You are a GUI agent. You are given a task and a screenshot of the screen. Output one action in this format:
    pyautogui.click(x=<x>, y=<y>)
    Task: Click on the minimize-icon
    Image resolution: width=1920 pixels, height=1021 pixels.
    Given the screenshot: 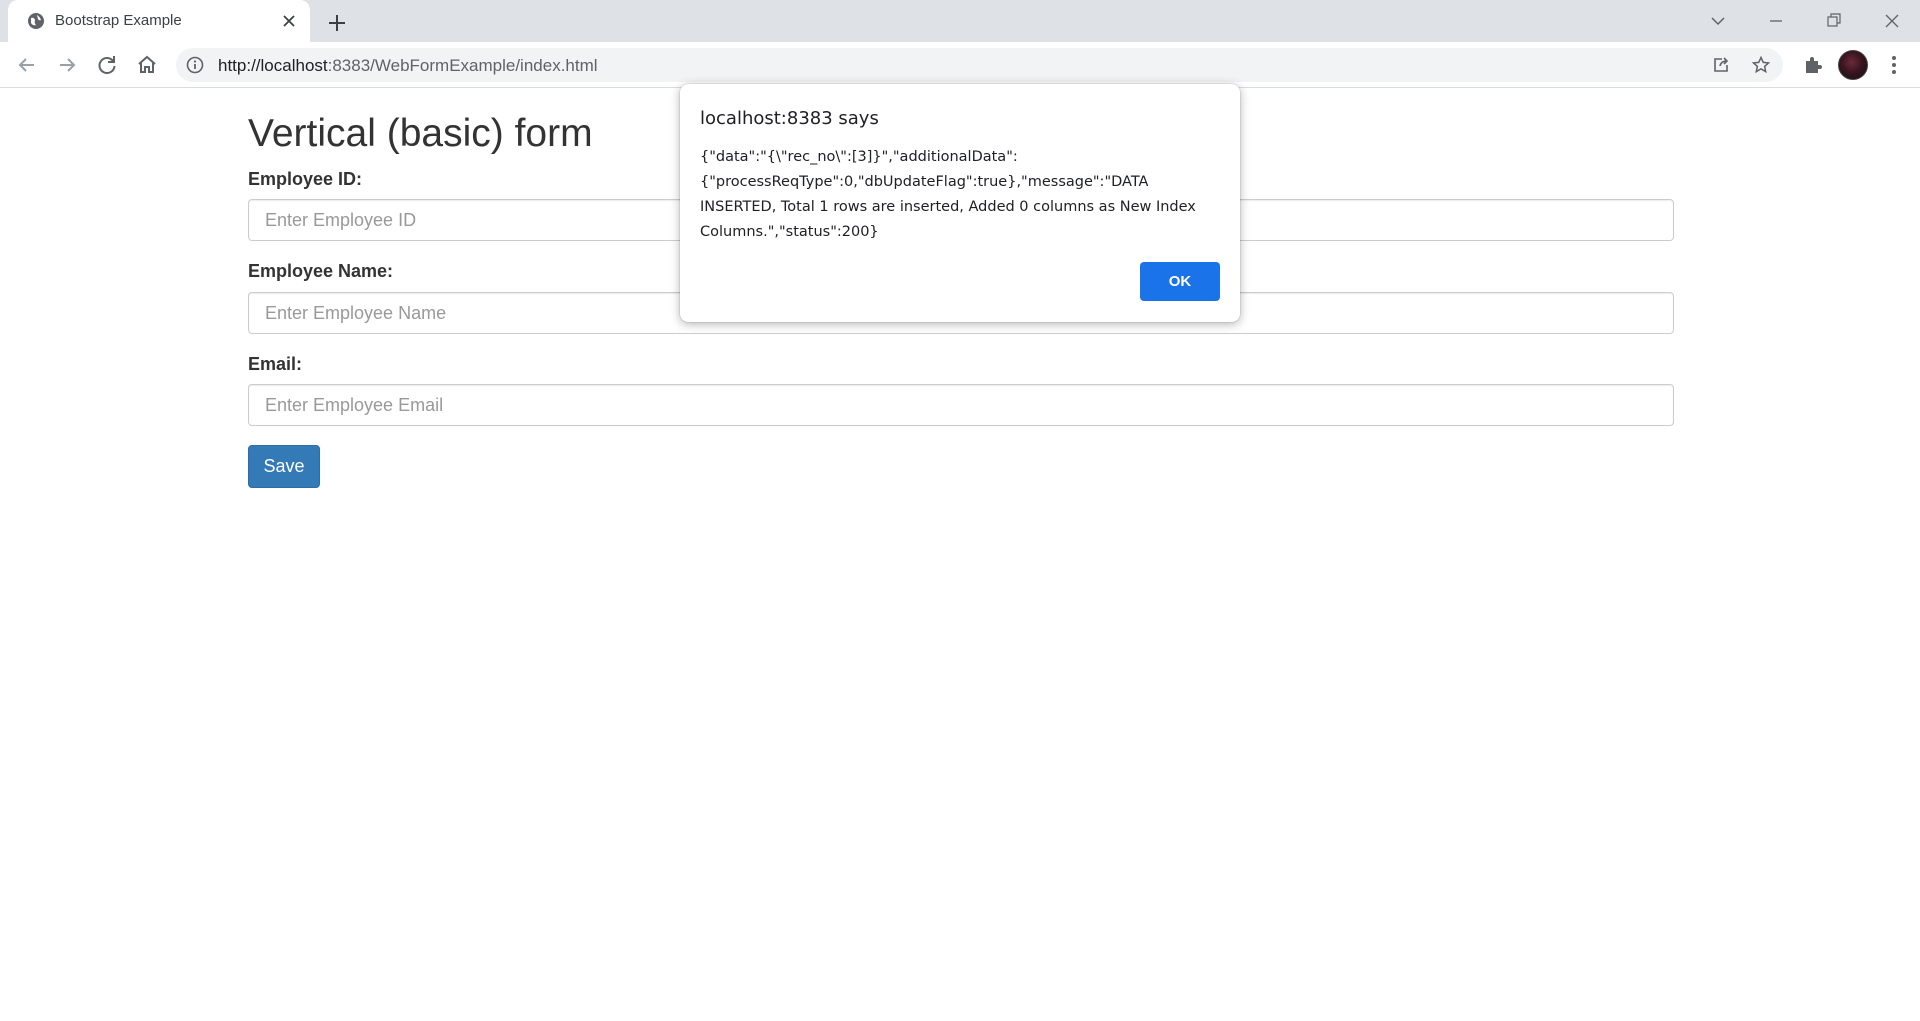 What is the action you would take?
    pyautogui.click(x=1776, y=21)
    